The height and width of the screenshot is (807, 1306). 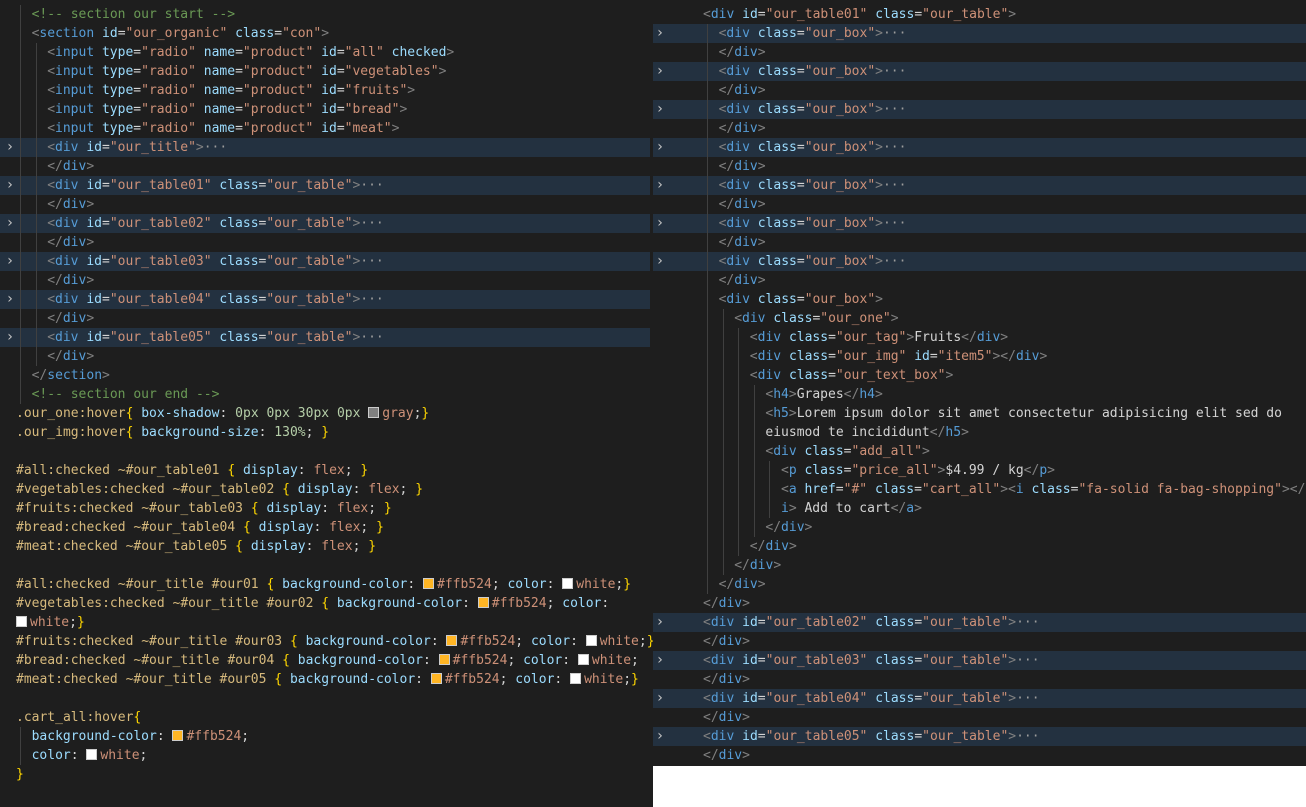 What do you see at coordinates (326, 432) in the screenshot?
I see `code-line: .our_img:hover{ background-size: 130%; }` at bounding box center [326, 432].